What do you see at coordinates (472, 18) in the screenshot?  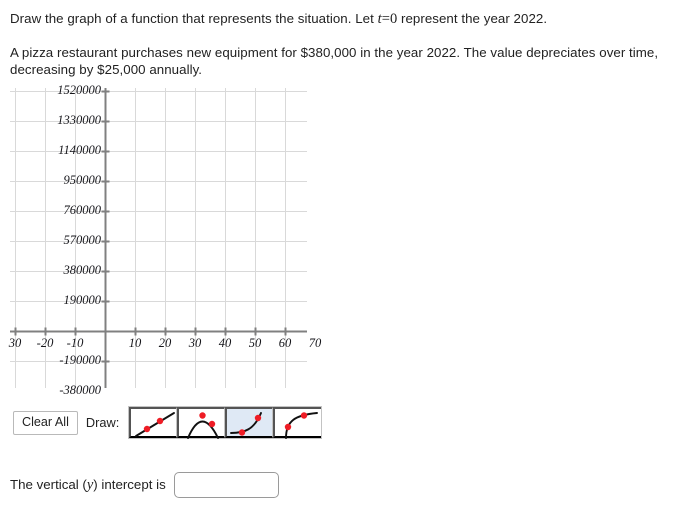 I see `prompt-text-part-2: represent the year 2022.` at bounding box center [472, 18].